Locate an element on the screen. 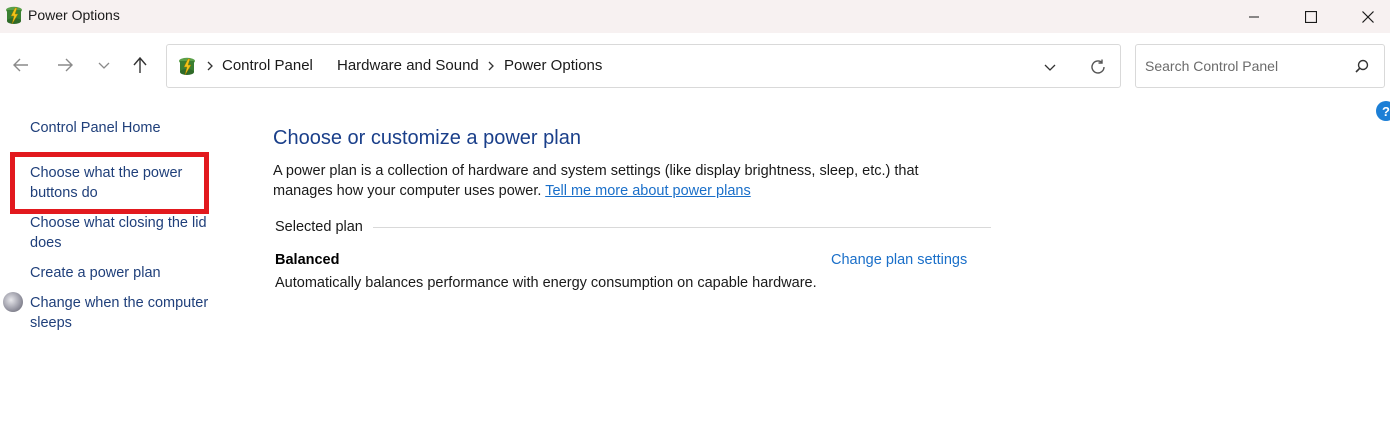 This screenshot has width=1390, height=439. help-icon: ? is located at coordinates (1383, 111).